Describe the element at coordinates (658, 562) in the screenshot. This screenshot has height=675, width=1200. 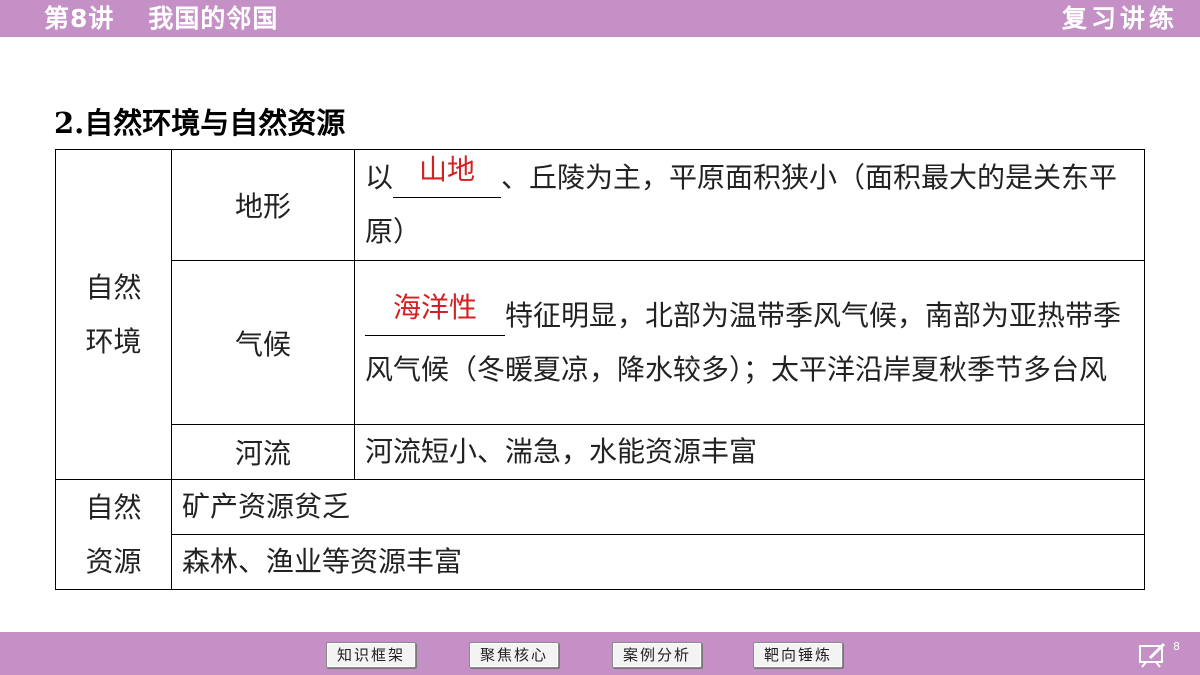
I see `resource-forest-fishery: 森林、渔业等资源丰富` at that location.